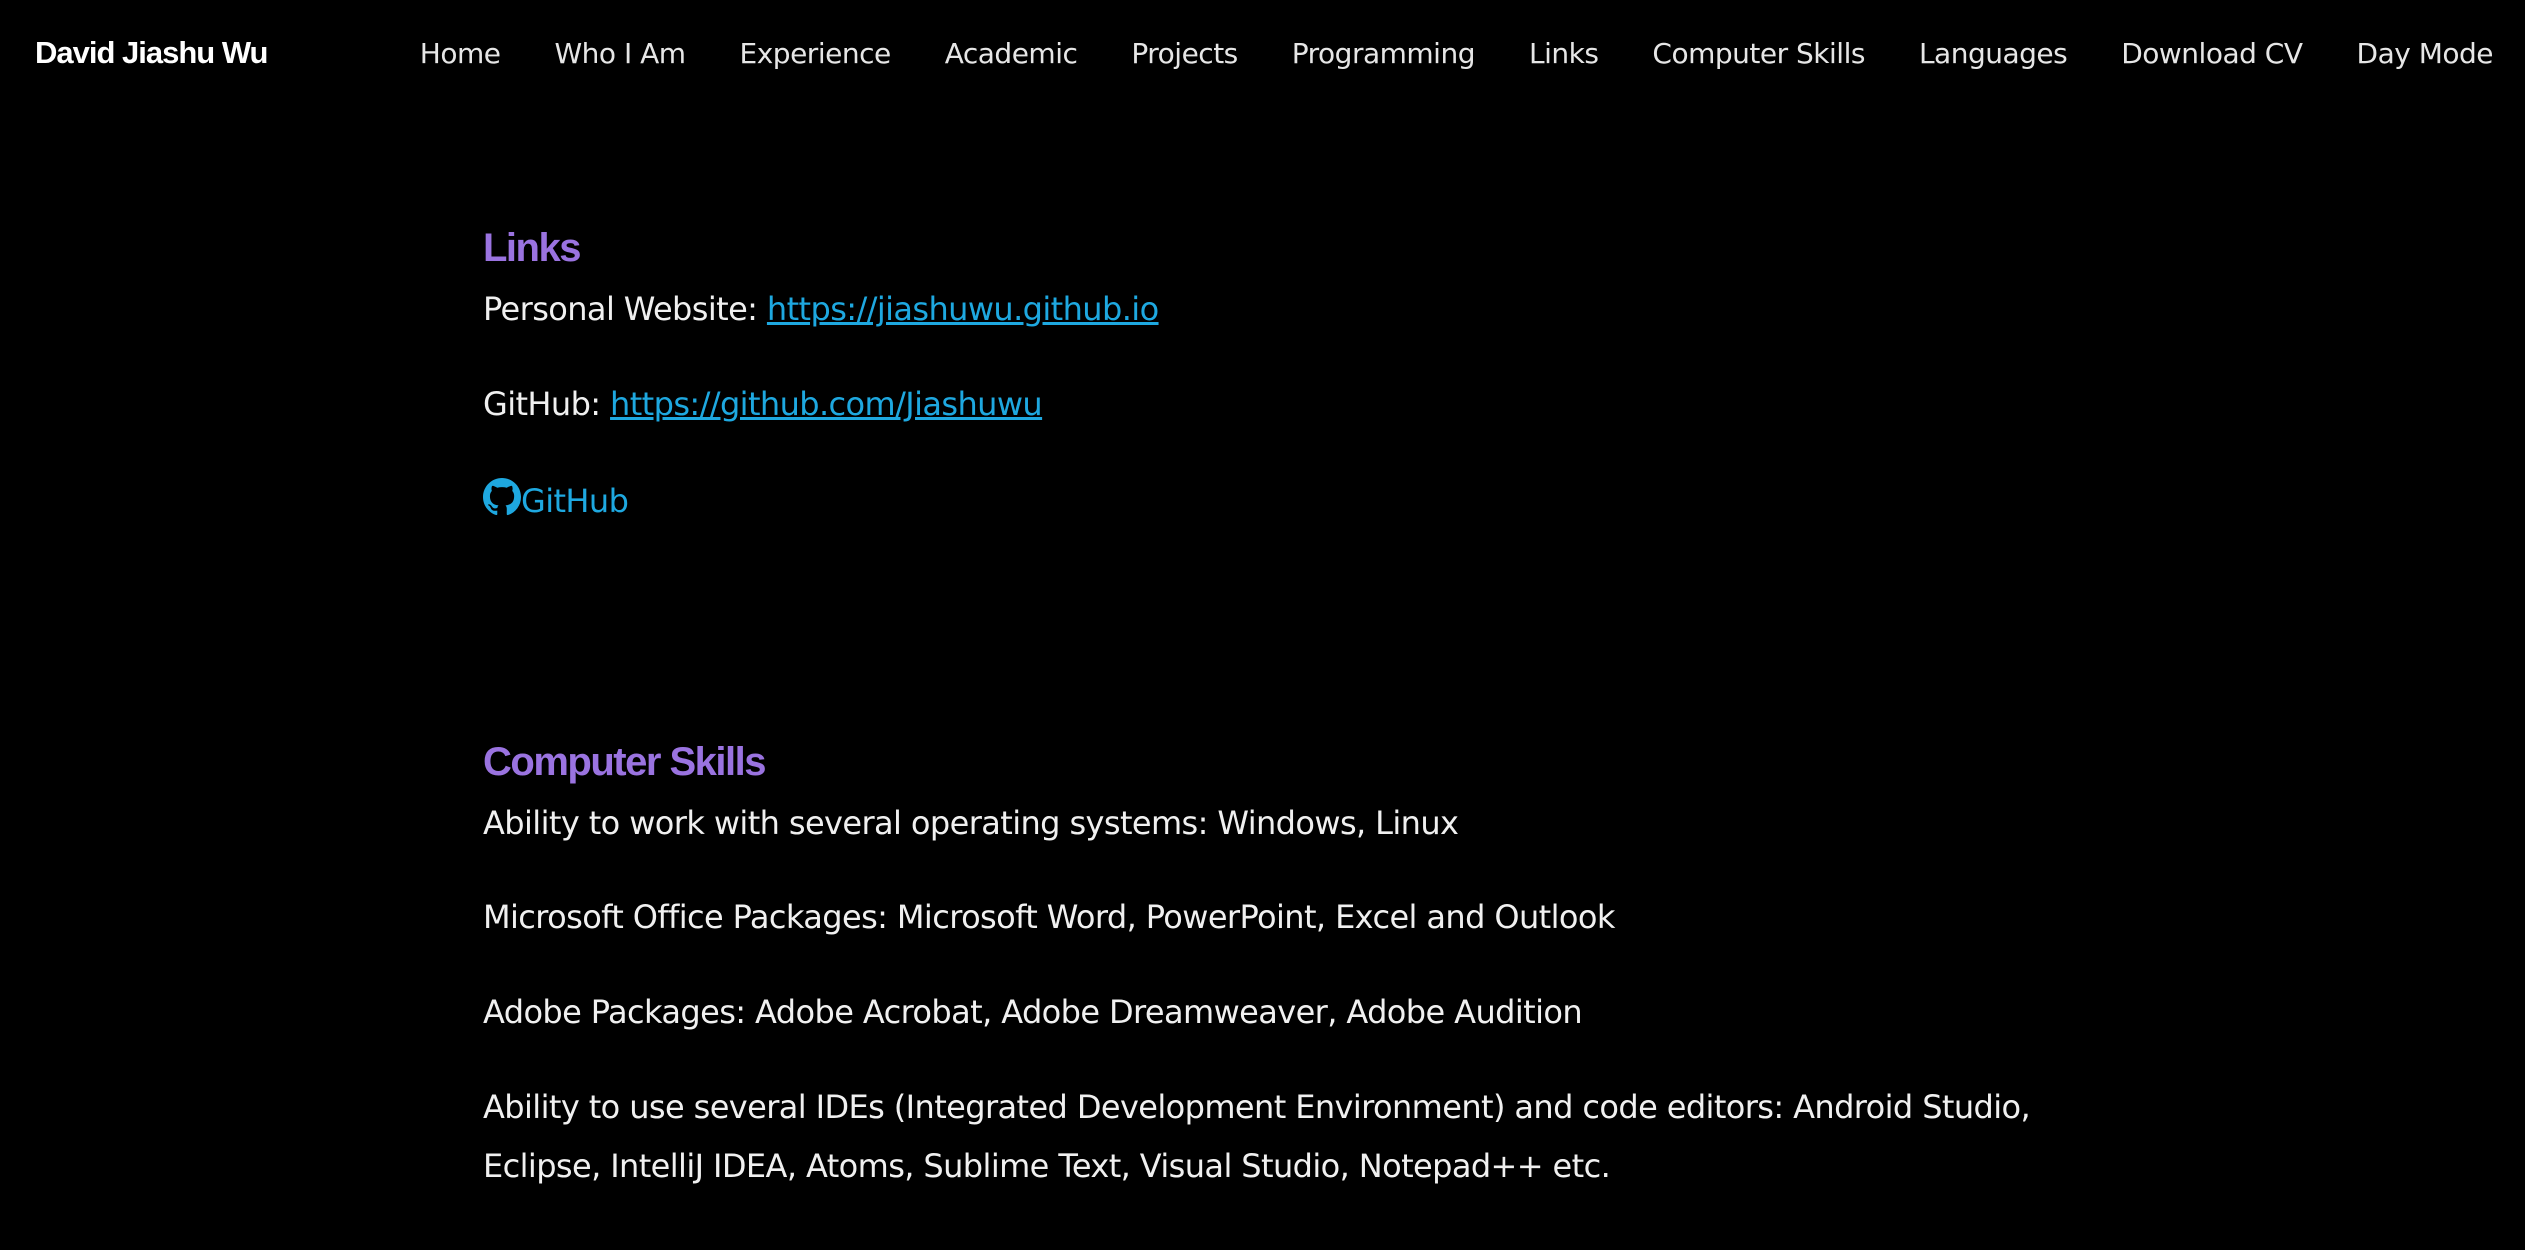 The height and width of the screenshot is (1250, 2525). I want to click on nav-experience: Experience, so click(816, 53).